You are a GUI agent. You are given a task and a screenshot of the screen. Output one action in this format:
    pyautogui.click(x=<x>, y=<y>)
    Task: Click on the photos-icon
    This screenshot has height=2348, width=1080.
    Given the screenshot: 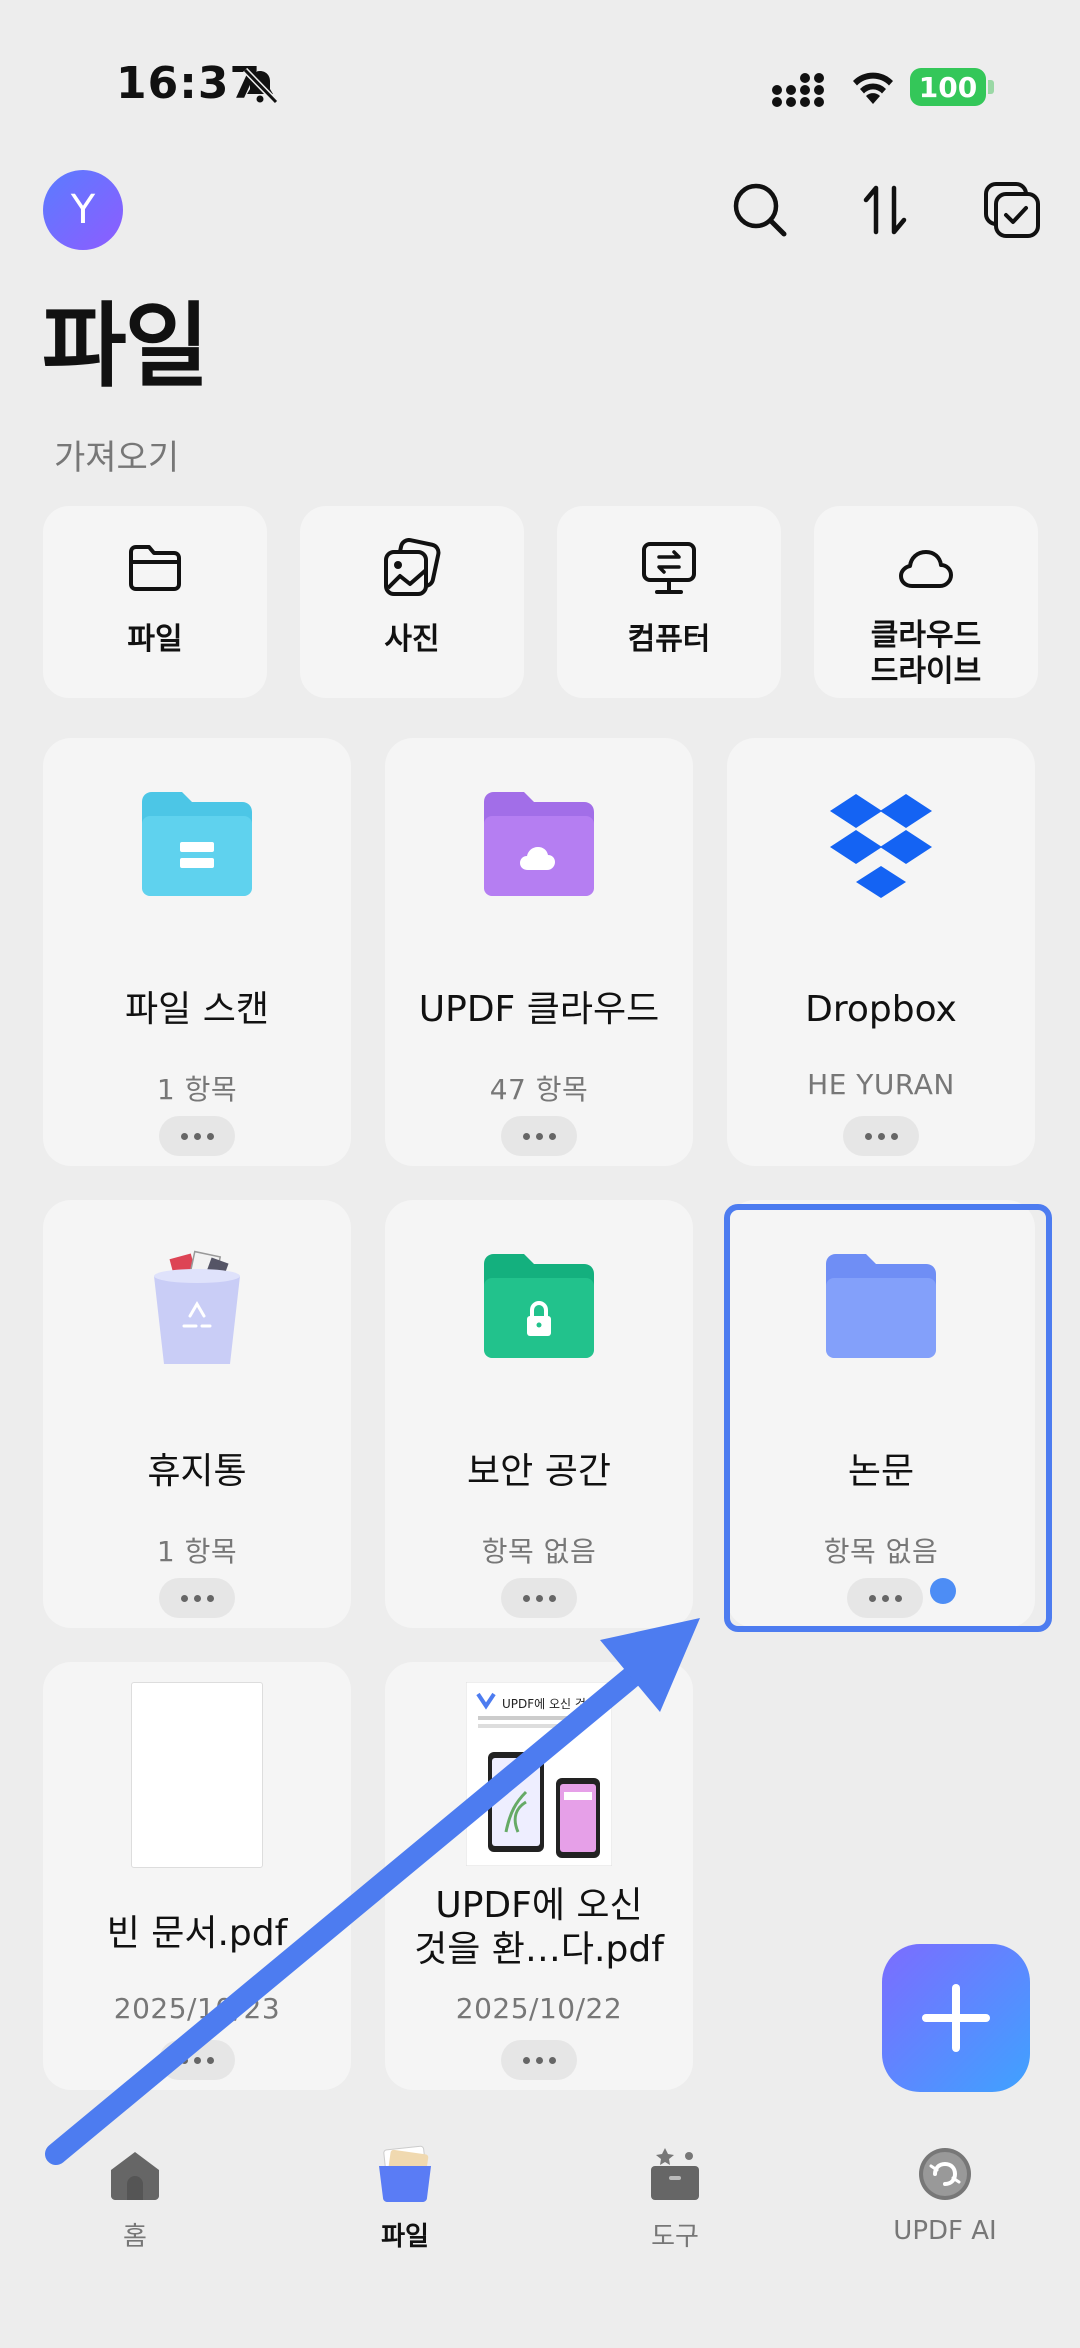 What is the action you would take?
    pyautogui.click(x=412, y=567)
    